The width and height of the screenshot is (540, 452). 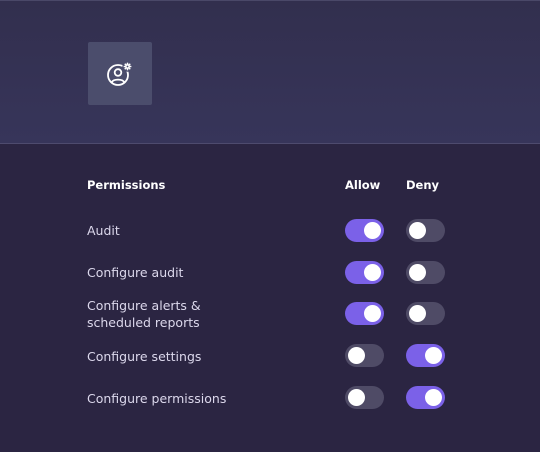 What do you see at coordinates (135, 272) in the screenshot?
I see `permission-label-configure-audit: Configure audit` at bounding box center [135, 272].